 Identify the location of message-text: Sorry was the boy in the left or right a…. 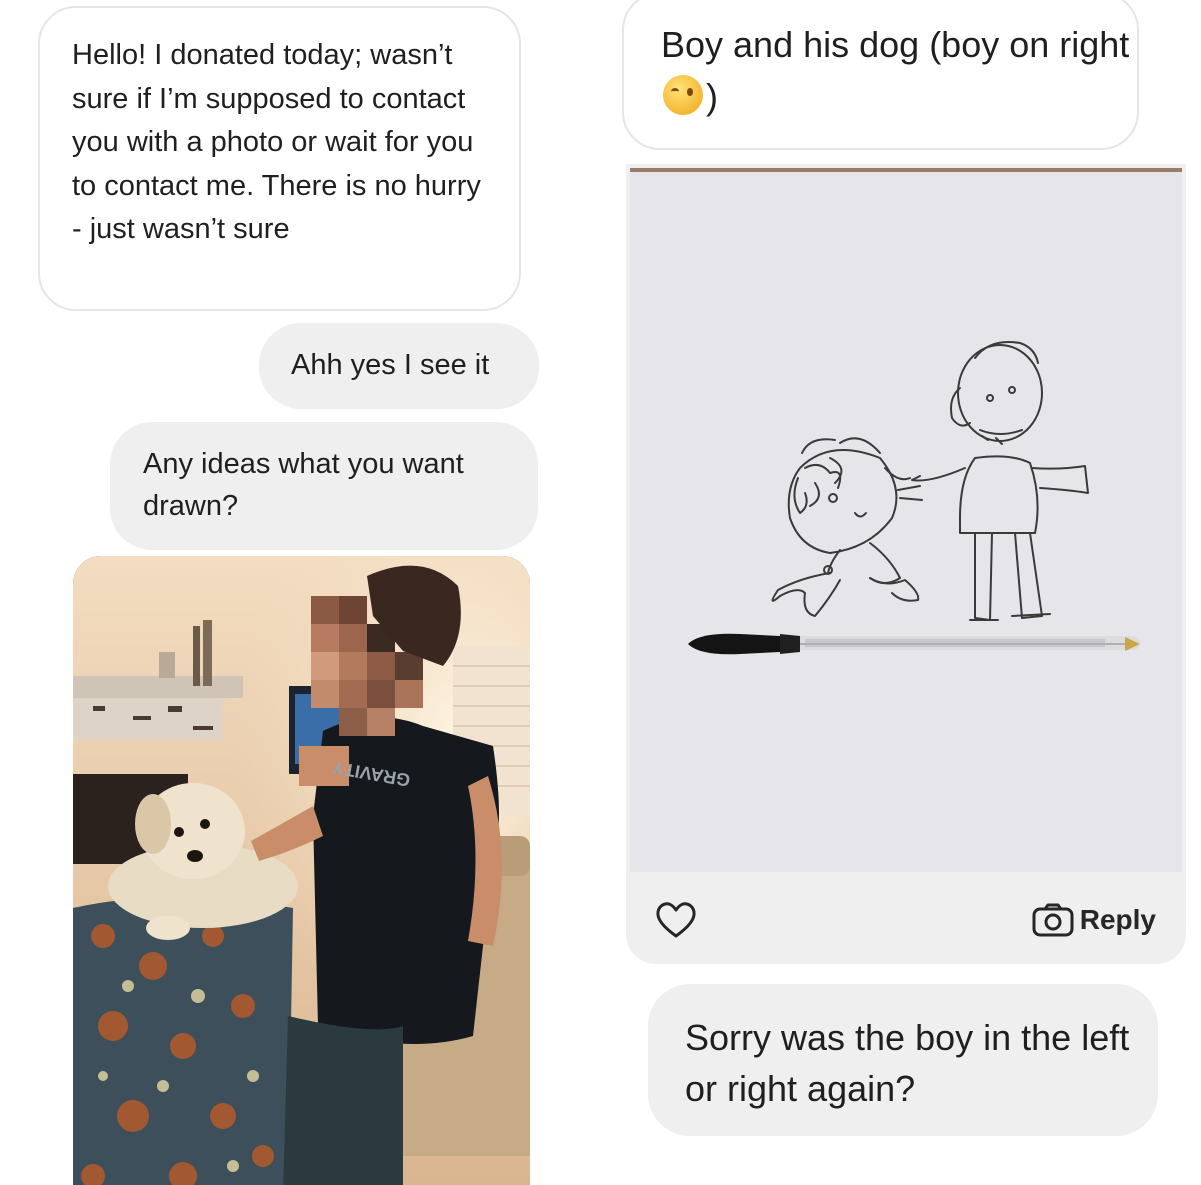
(907, 1063).